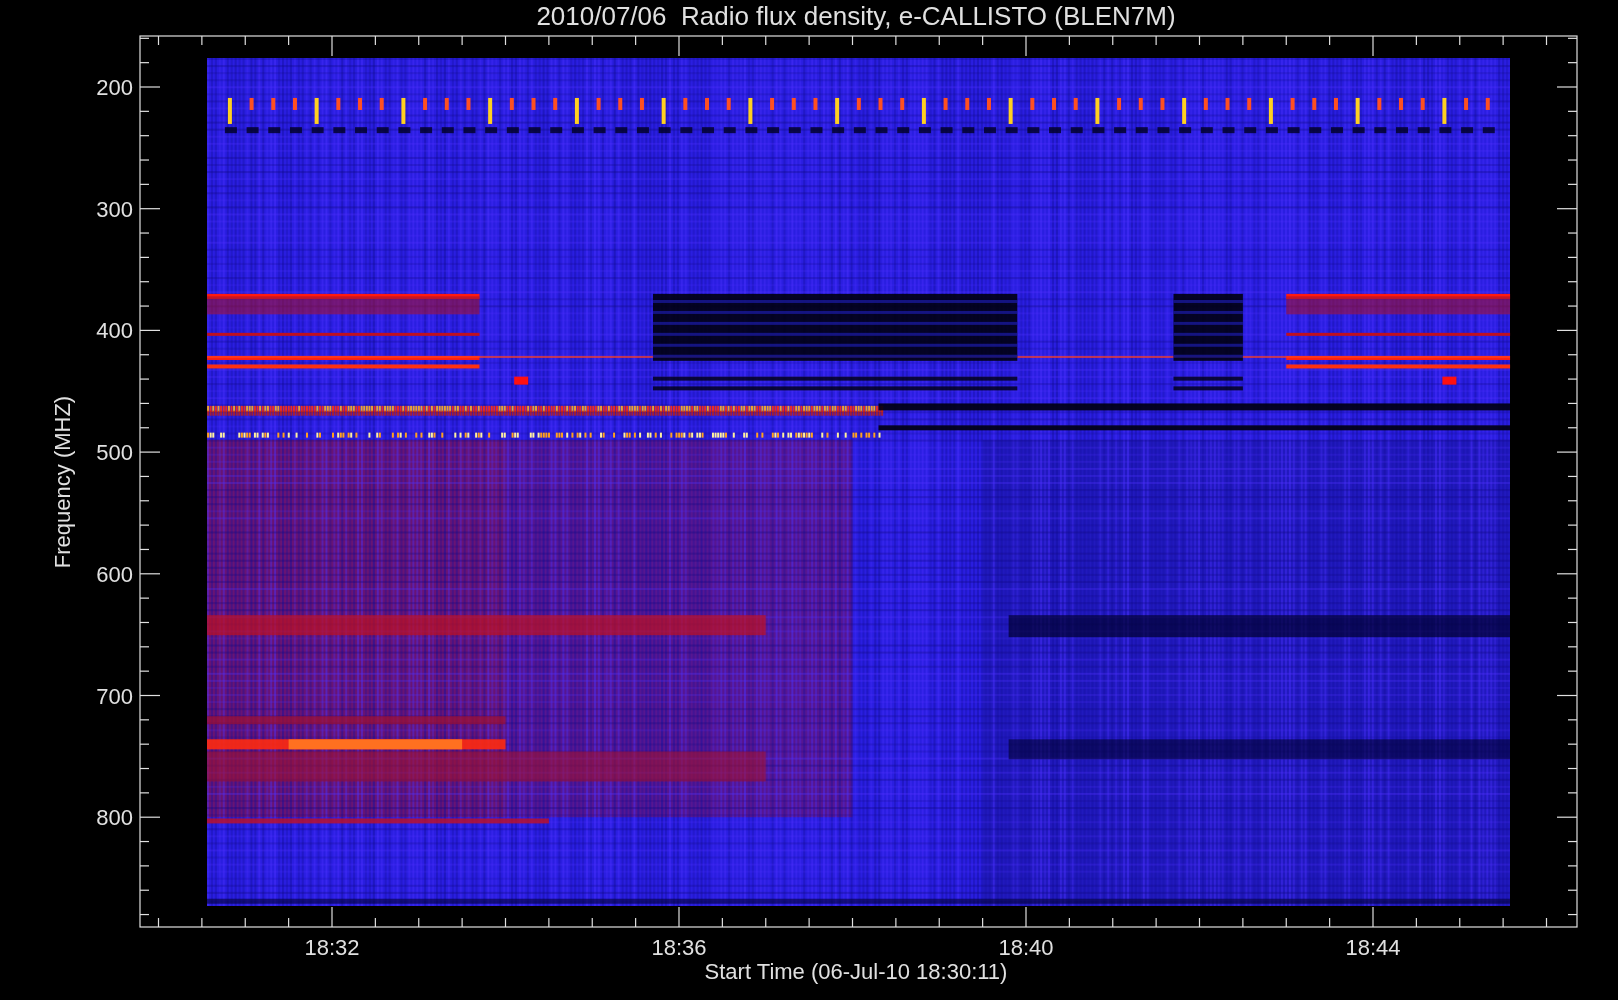 The height and width of the screenshot is (1000, 1618). Describe the element at coordinates (679, 947) in the screenshot. I see `tick-label: 18:36` at that location.